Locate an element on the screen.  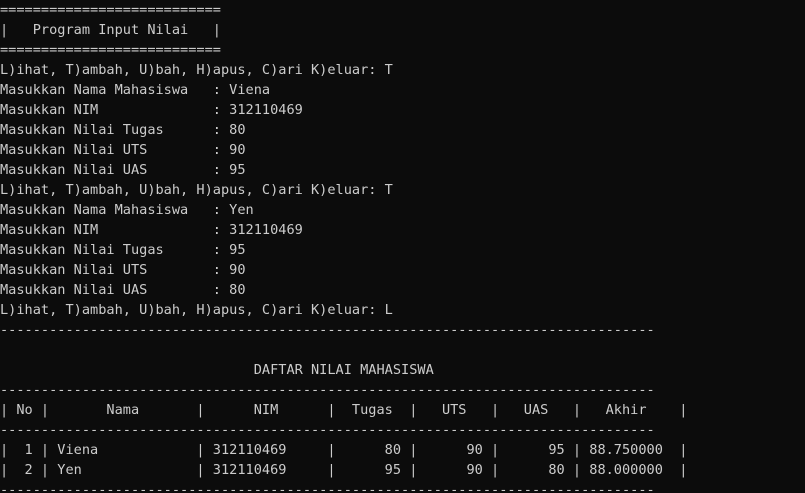
table-title: DAFTAR NILAI MAHASISWA is located at coordinates (217, 370).